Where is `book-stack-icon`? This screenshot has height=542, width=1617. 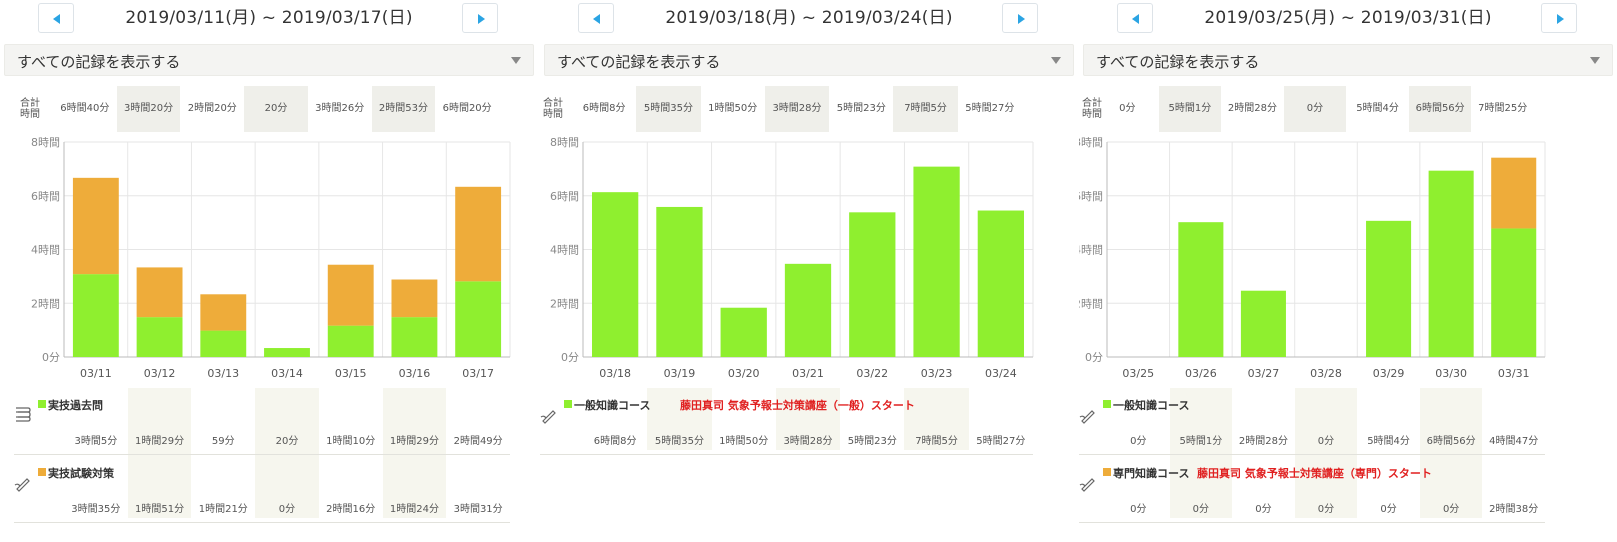 book-stack-icon is located at coordinates (23, 414).